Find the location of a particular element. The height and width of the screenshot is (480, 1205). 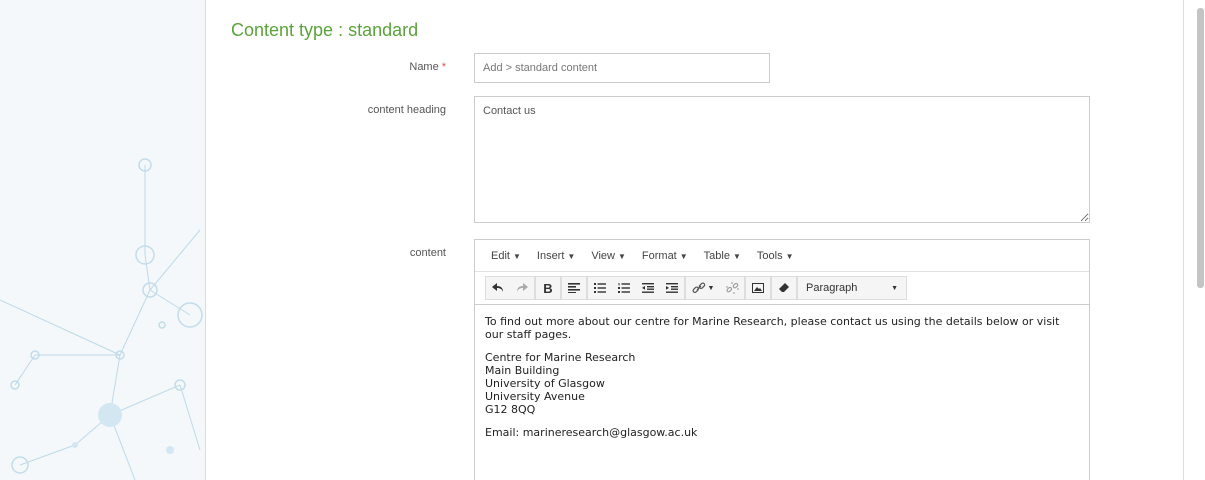

address-line: Main Building is located at coordinates (522, 370).